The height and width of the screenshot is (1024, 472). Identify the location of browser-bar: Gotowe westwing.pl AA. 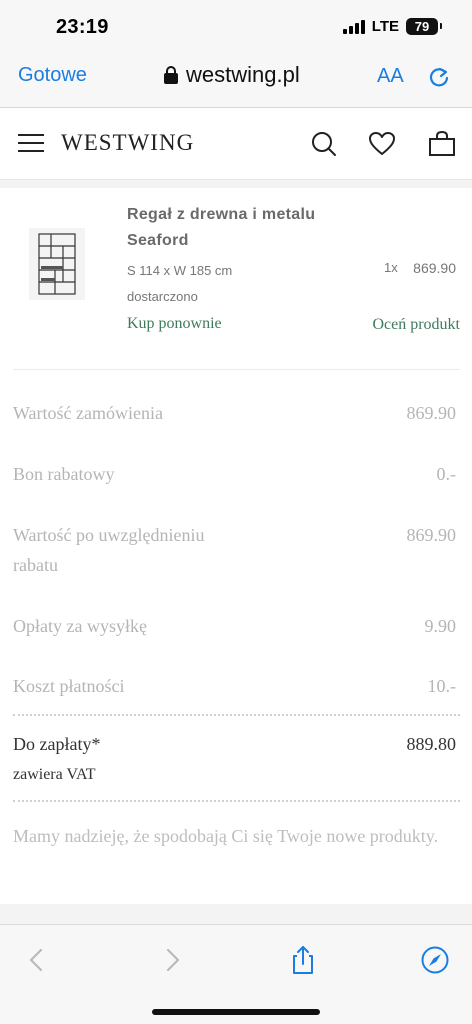
(236, 80).